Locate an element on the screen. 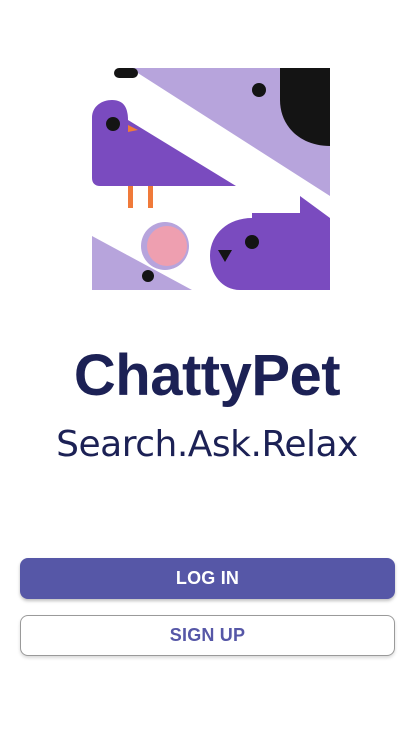 The width and height of the screenshot is (414, 736). ball-inner is located at coordinates (167, 246).